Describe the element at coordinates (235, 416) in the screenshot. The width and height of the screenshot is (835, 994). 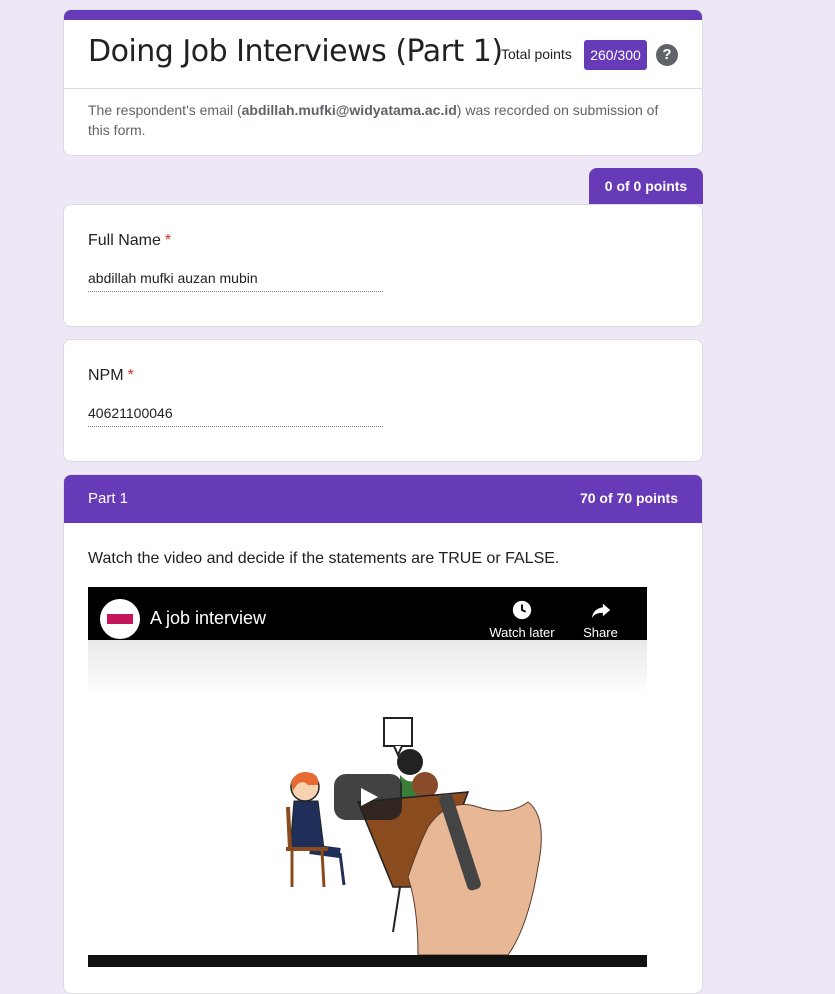
I see `npm-answer: 40621100046` at that location.